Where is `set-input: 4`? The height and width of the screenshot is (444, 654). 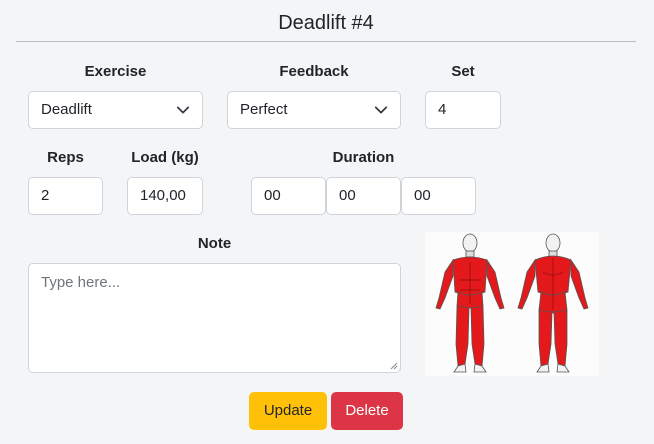
set-input: 4 is located at coordinates (463, 110).